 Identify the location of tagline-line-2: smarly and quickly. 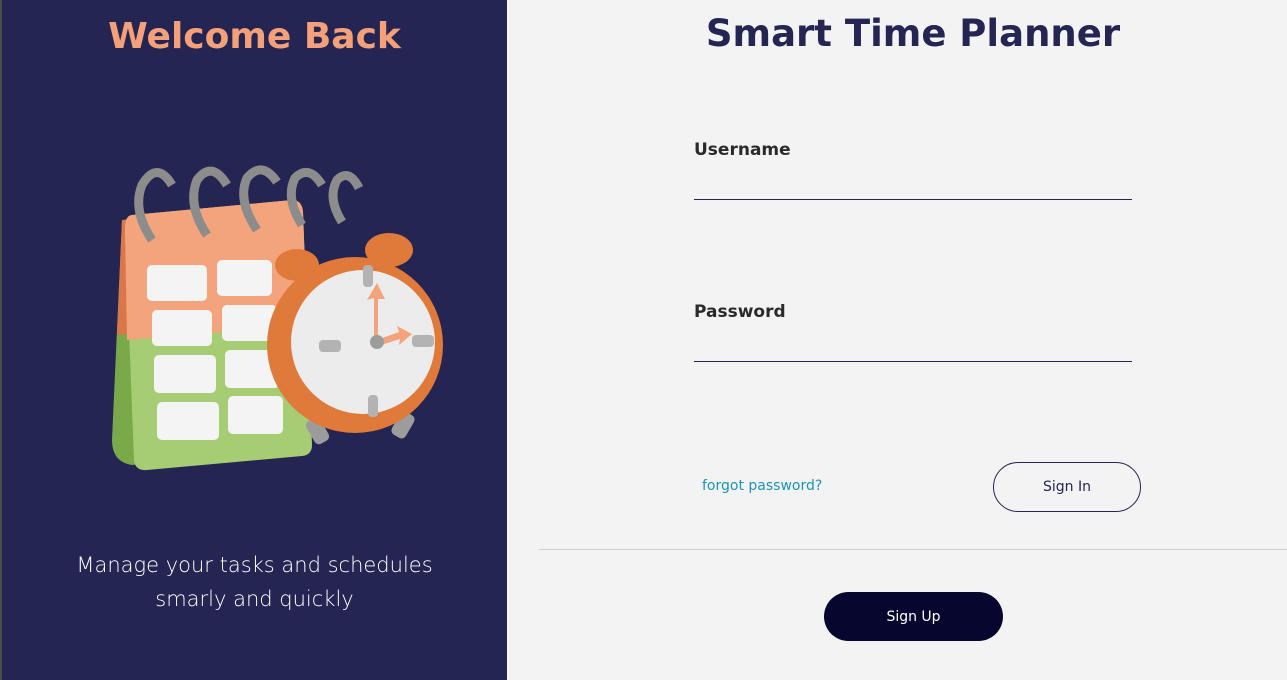
(254, 599).